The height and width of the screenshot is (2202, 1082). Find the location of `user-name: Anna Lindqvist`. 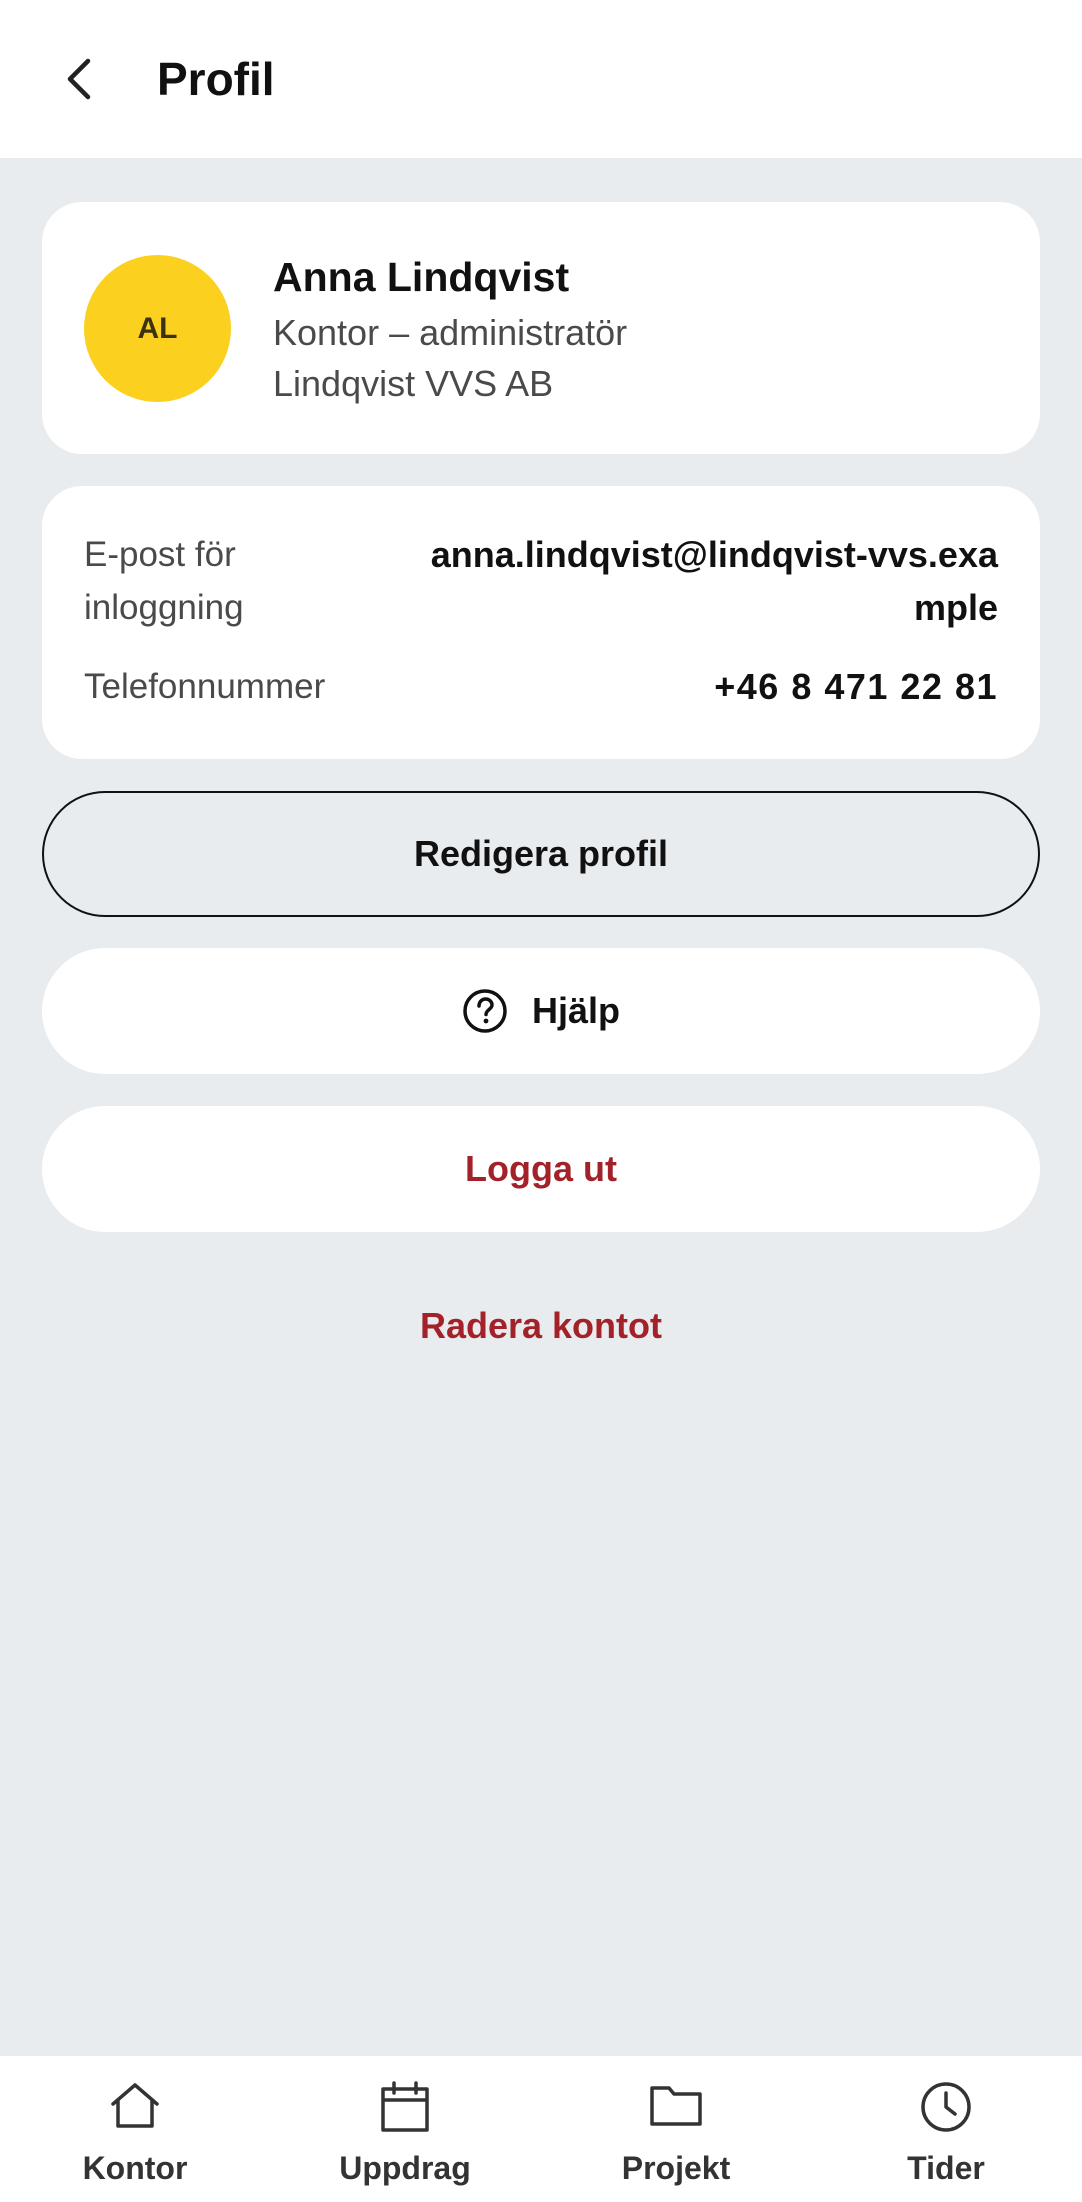

user-name: Anna Lindqvist is located at coordinates (421, 277).